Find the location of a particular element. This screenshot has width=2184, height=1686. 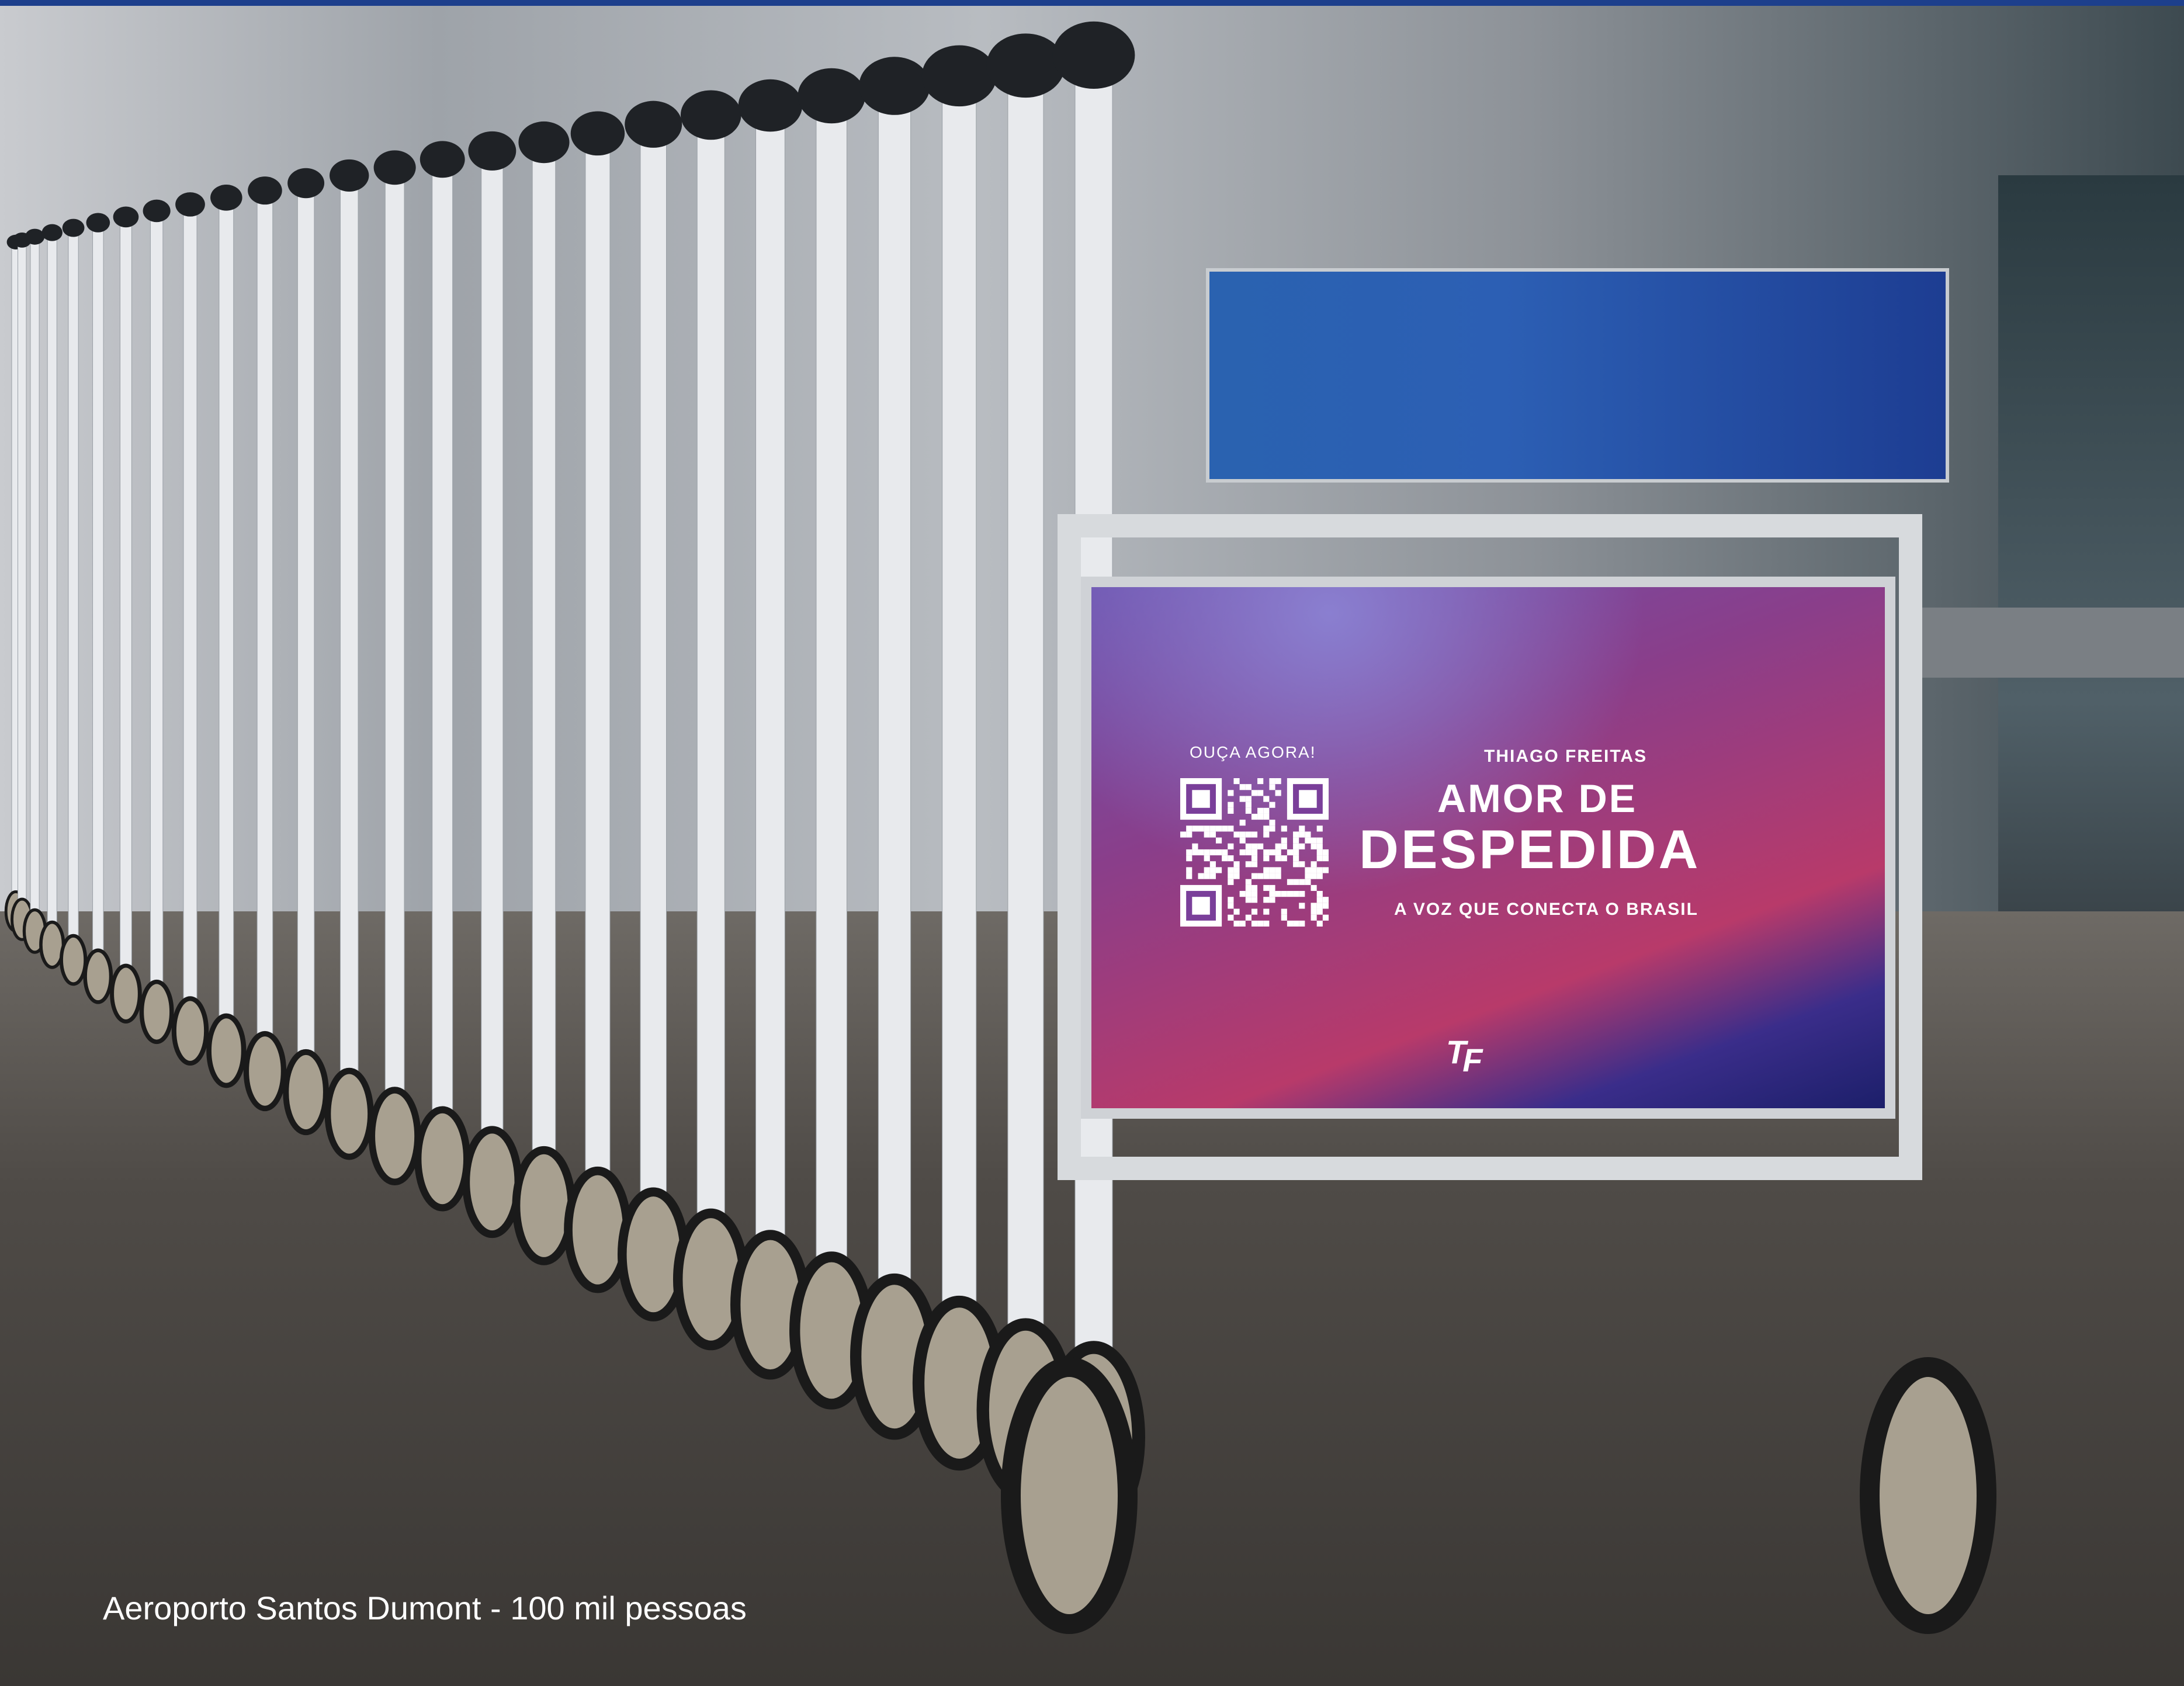

song-title-line1: AMOR DE is located at coordinates (1537, 798).